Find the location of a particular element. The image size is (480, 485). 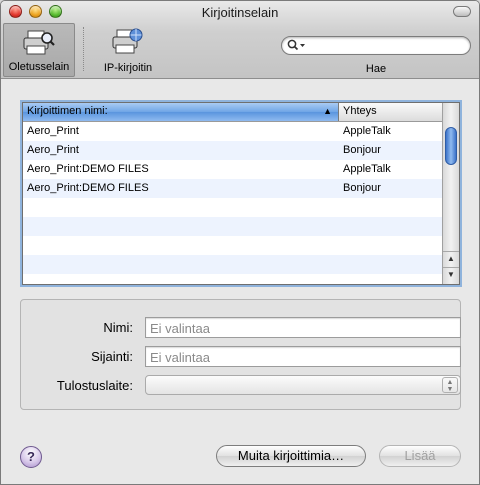

sort-ascending-icon: ▲ is located at coordinates (327, 111).